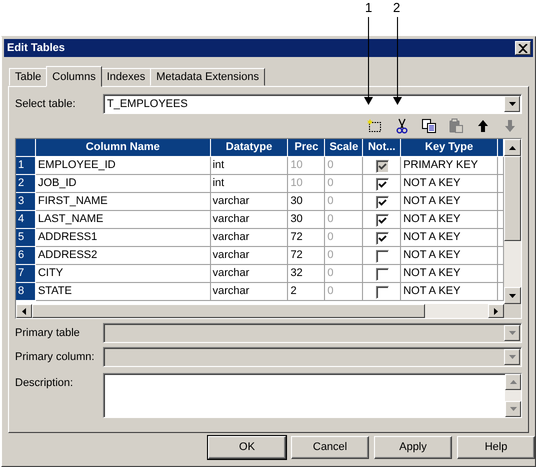  I want to click on column-header, so click(501, 148).